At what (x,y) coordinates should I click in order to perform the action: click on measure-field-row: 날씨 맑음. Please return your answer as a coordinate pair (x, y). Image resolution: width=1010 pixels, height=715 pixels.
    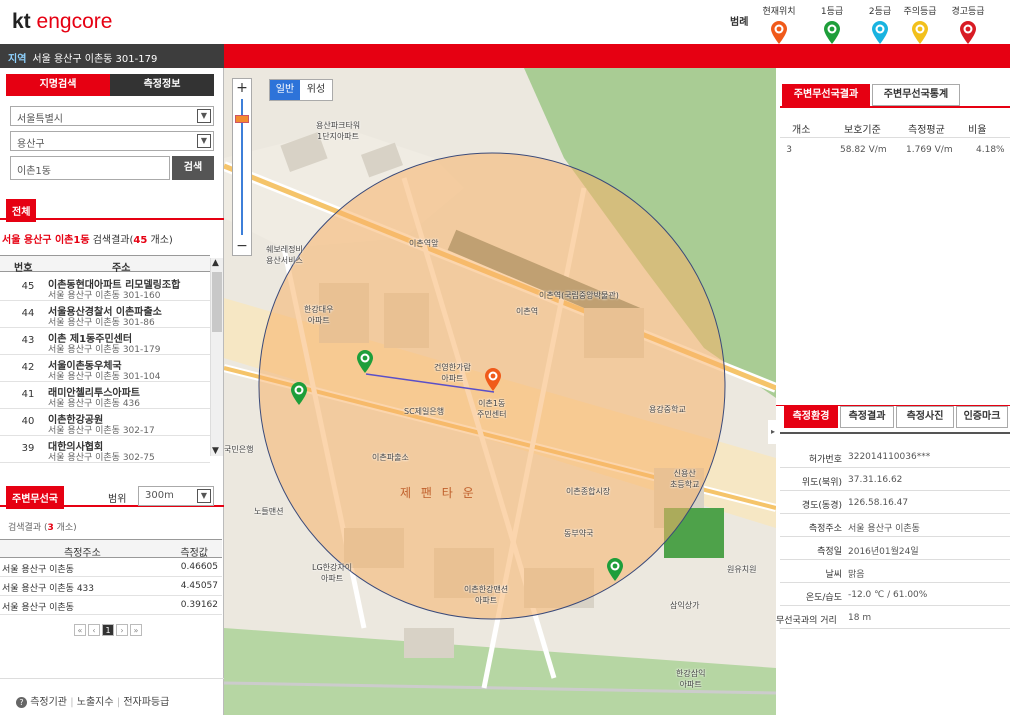
    Looking at the image, I should click on (895, 572).